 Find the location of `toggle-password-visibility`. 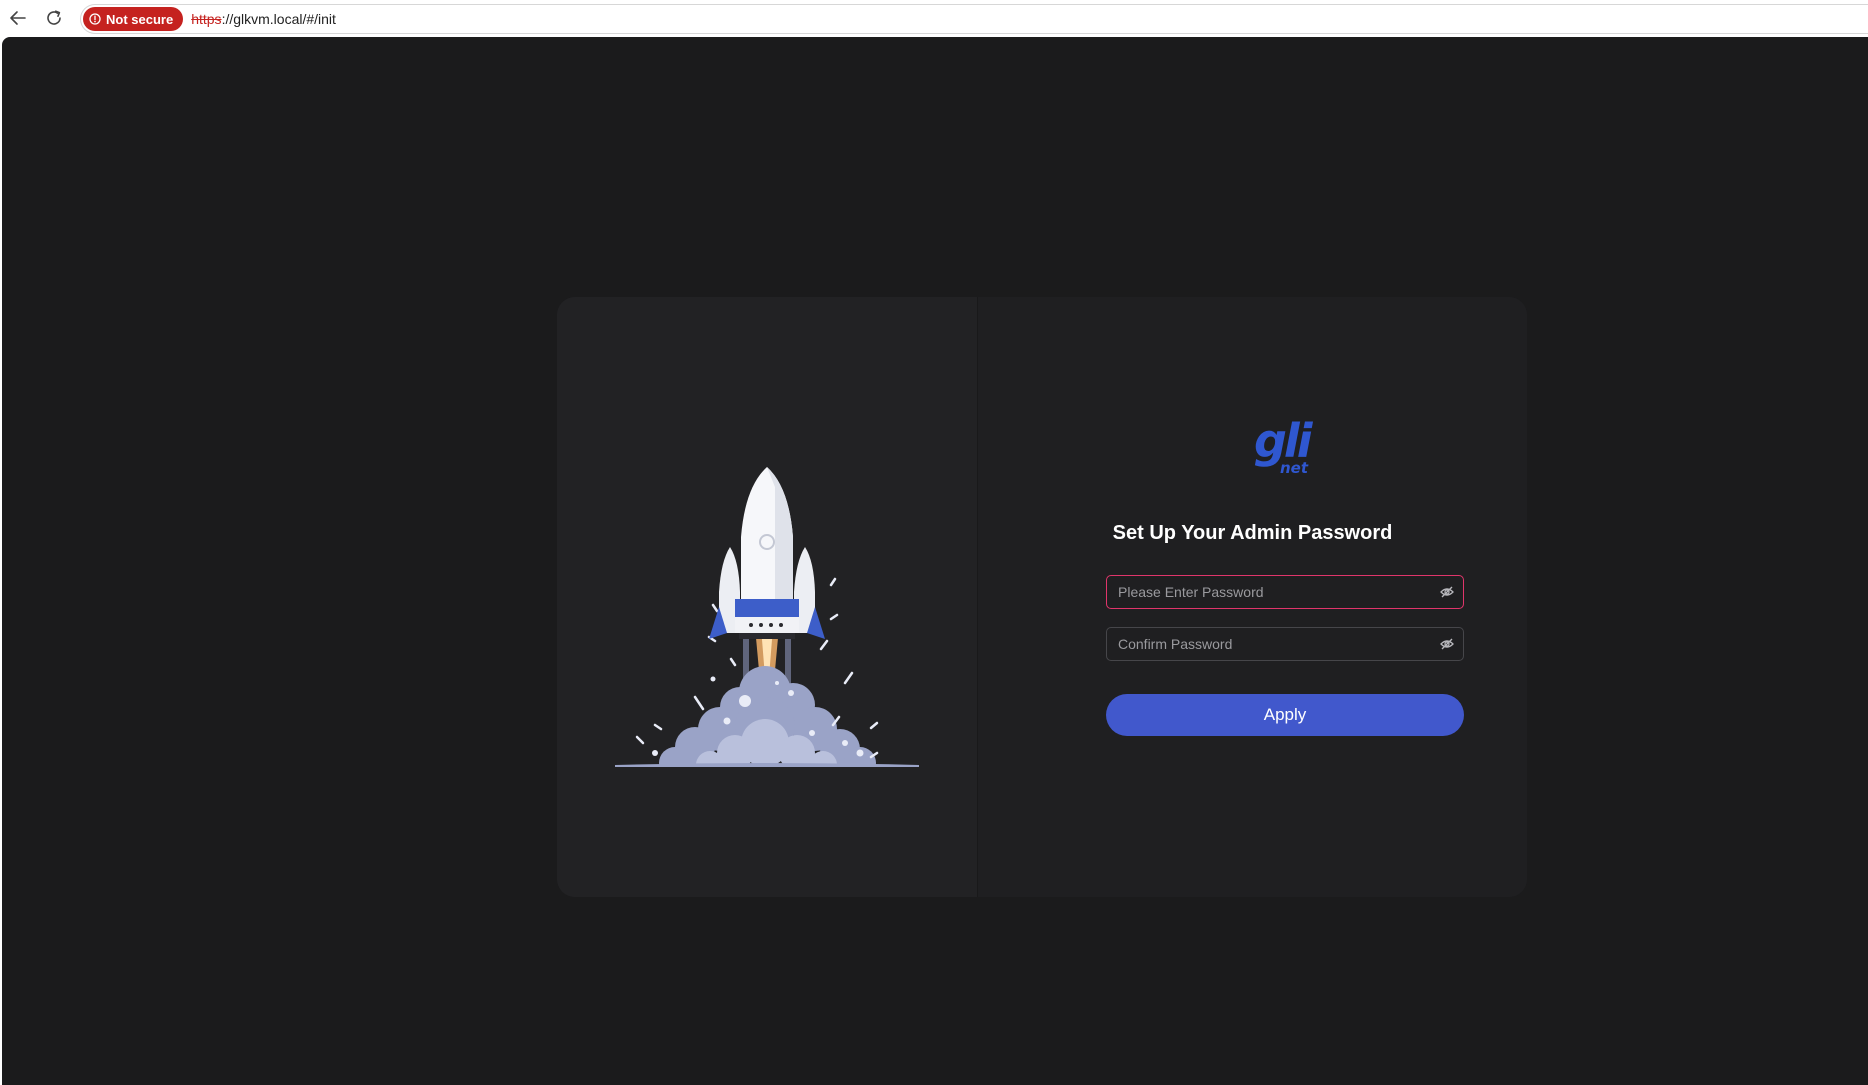

toggle-password-visibility is located at coordinates (1447, 592).